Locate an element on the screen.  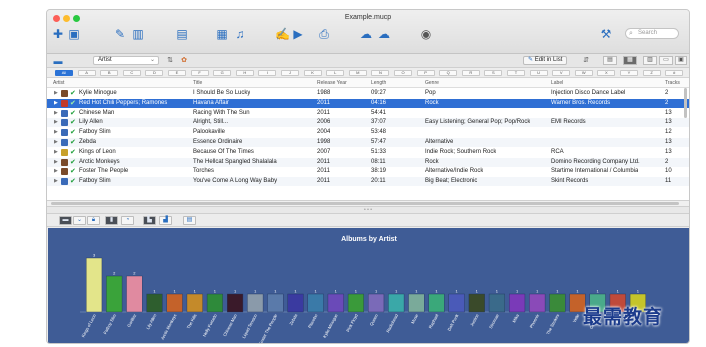
print-icon: ⎙ is located at coordinates (324, 34).